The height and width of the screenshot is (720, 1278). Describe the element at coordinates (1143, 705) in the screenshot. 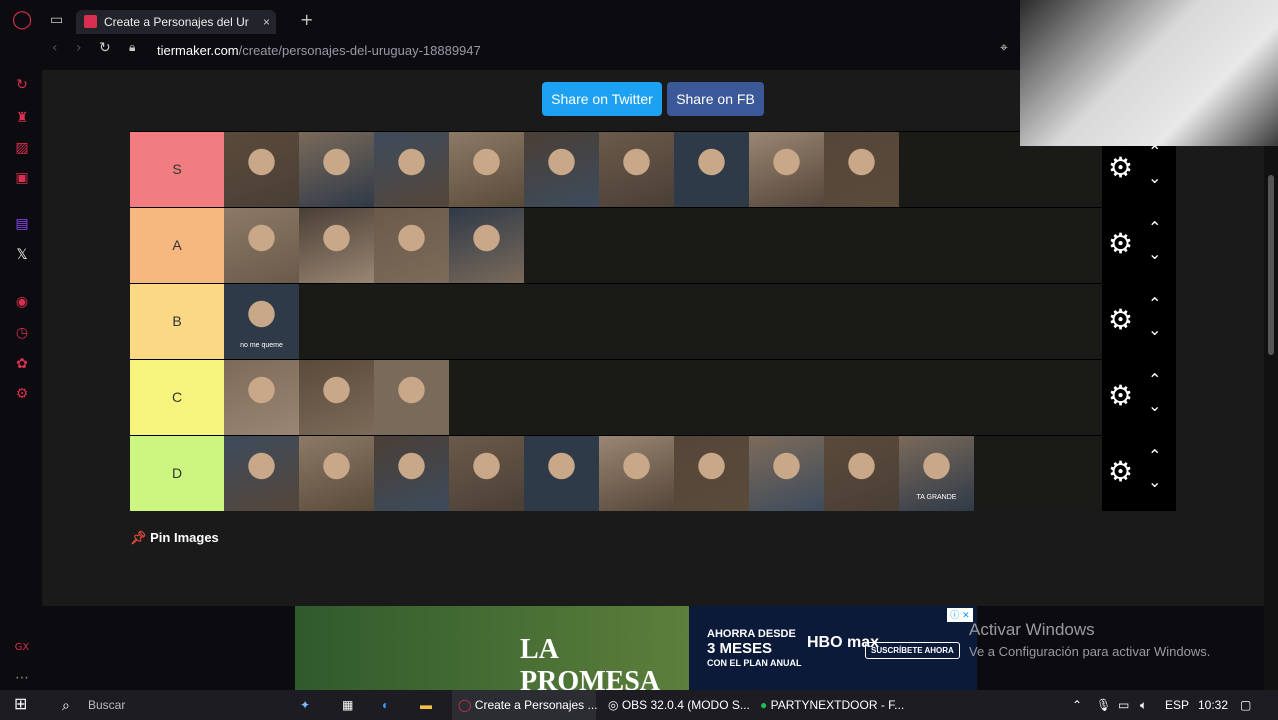

I see `volume-icon: 🔈︎` at that location.